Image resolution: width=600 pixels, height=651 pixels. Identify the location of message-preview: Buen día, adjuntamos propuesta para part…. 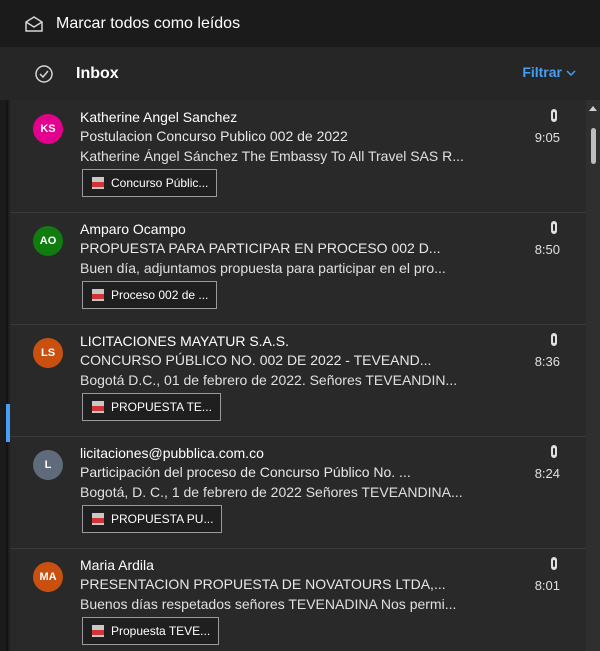
(263, 268).